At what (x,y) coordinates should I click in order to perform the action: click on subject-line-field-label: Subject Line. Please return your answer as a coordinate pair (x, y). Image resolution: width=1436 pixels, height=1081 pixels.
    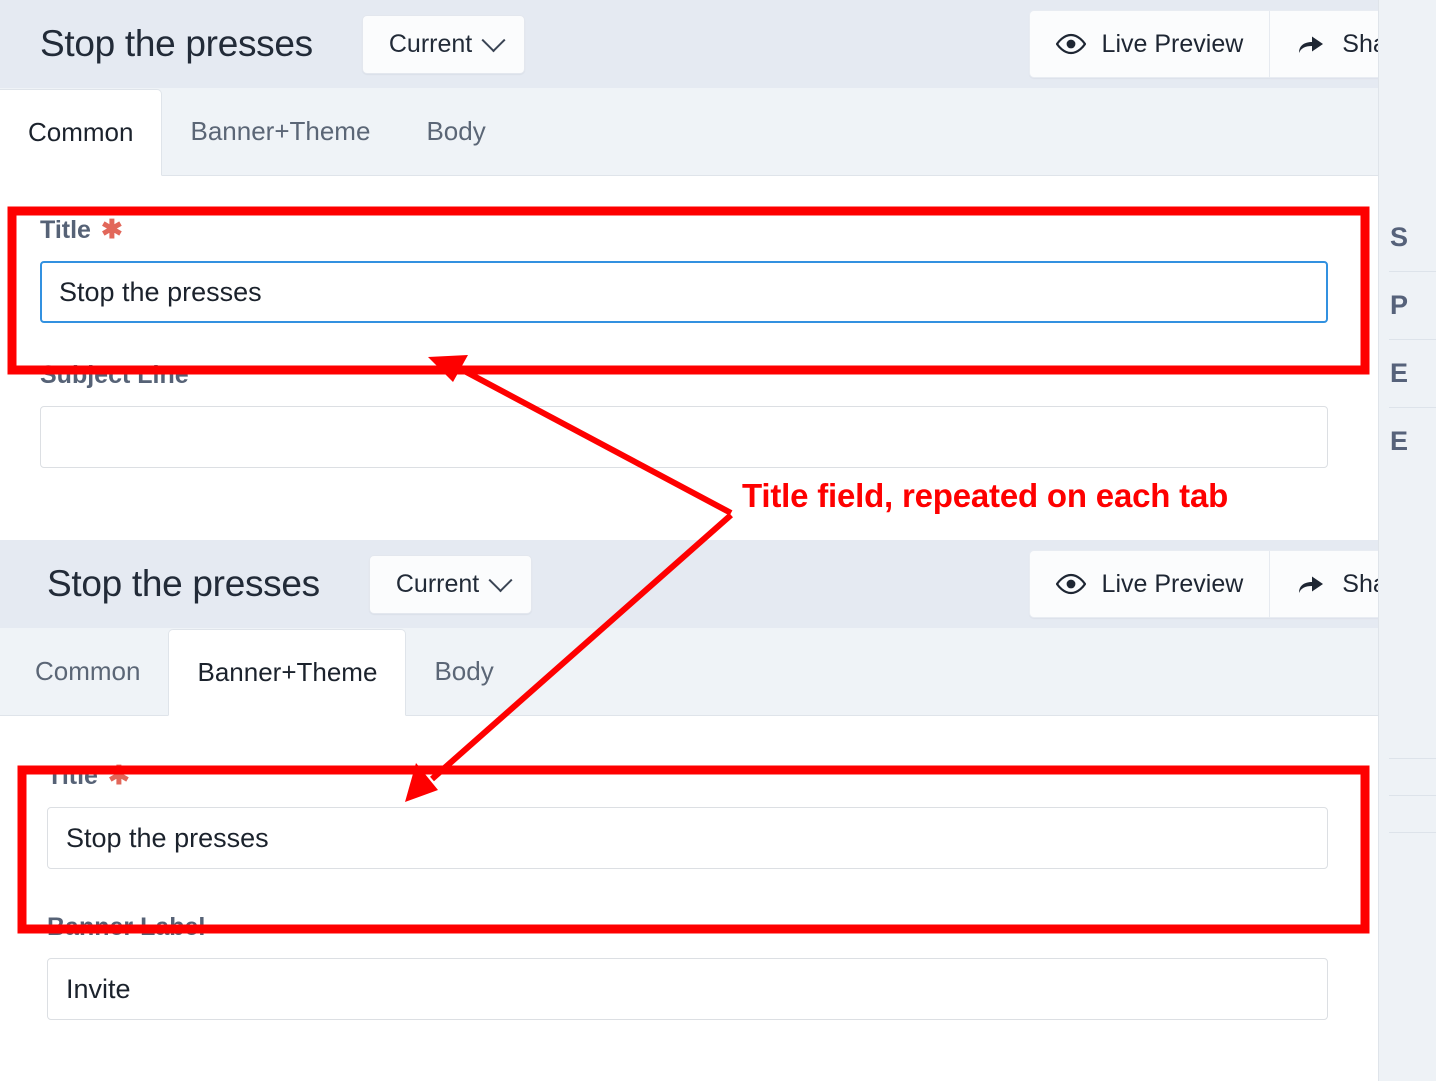
    Looking at the image, I should click on (718, 375).